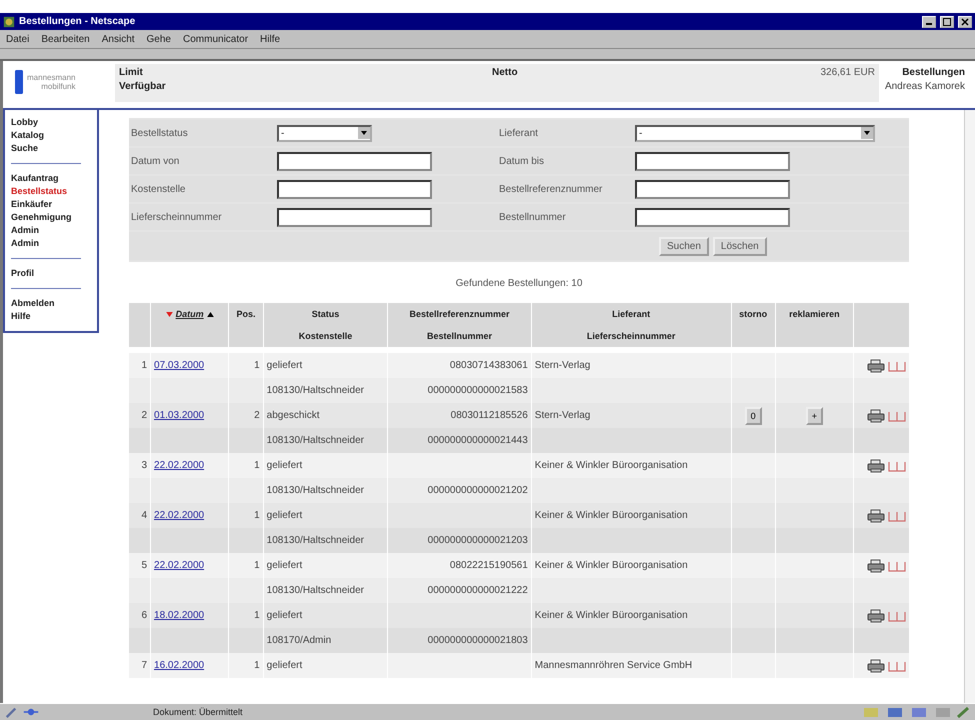 This screenshot has width=975, height=720. I want to click on column-header: Bestellreferenznummer, so click(460, 314).